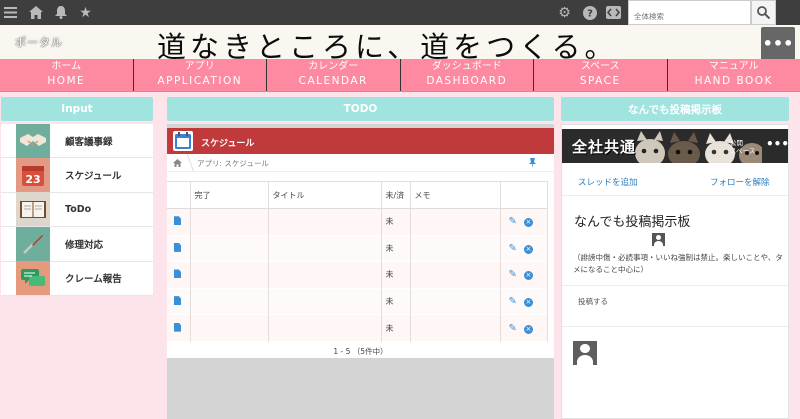 The height and width of the screenshot is (419, 800). I want to click on input-item-todo: ToDo, so click(77, 210).